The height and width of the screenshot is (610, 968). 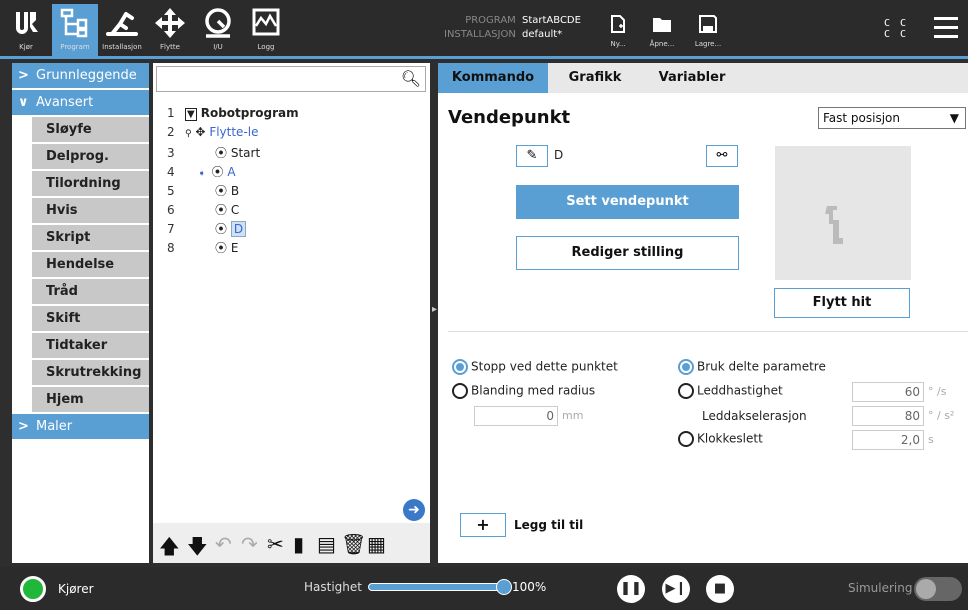 I want to click on tab-move: Flytte, so click(x=170, y=30).